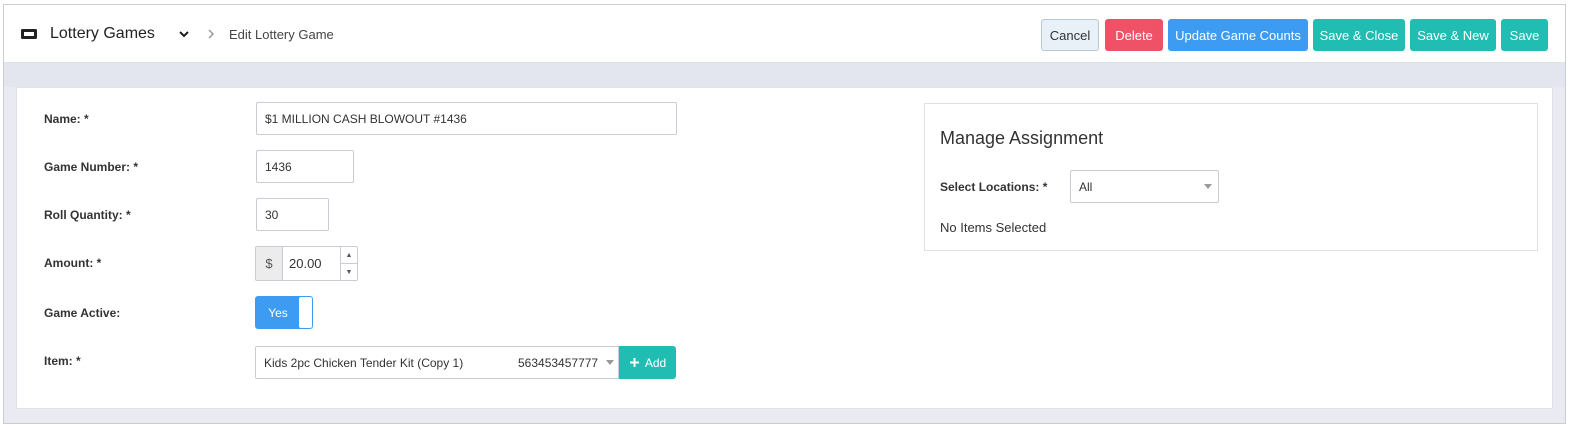 The width and height of the screenshot is (1590, 430). I want to click on cancel-button: Cancel, so click(1070, 35).